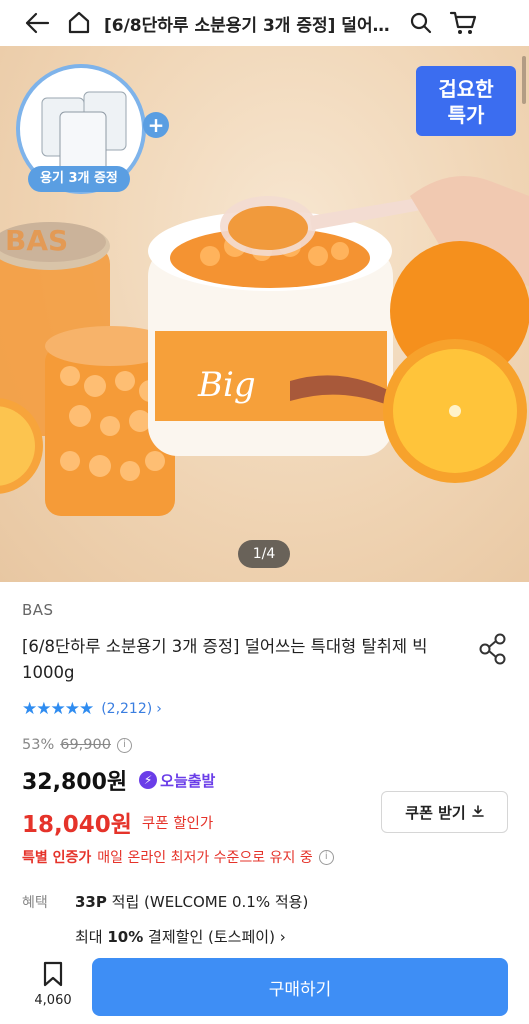 This screenshot has height=1024, width=529. Describe the element at coordinates (36, 240) in the screenshot. I see `lid-text: BAS` at that location.